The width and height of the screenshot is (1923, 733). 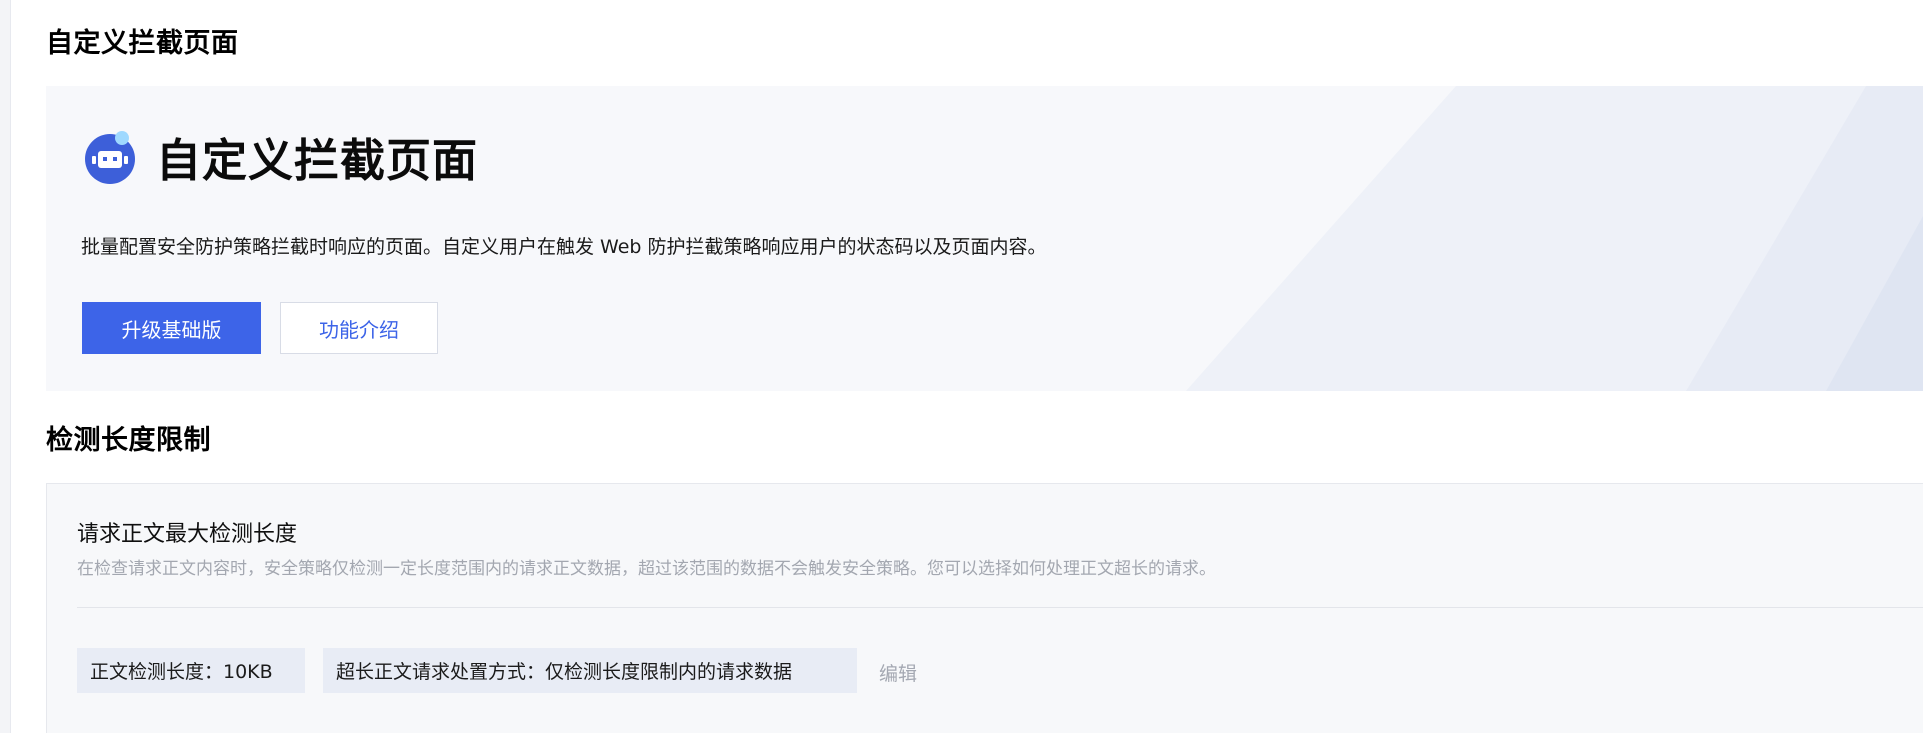 I want to click on banner-title: 自定义拦截页面, so click(x=317, y=160).